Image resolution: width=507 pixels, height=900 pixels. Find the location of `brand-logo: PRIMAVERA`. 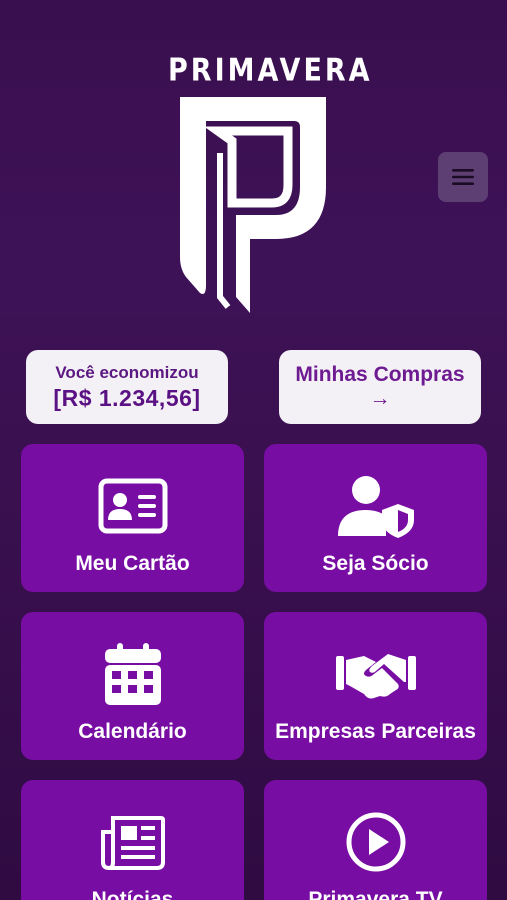

brand-logo: PRIMAVERA is located at coordinates (270, 183).